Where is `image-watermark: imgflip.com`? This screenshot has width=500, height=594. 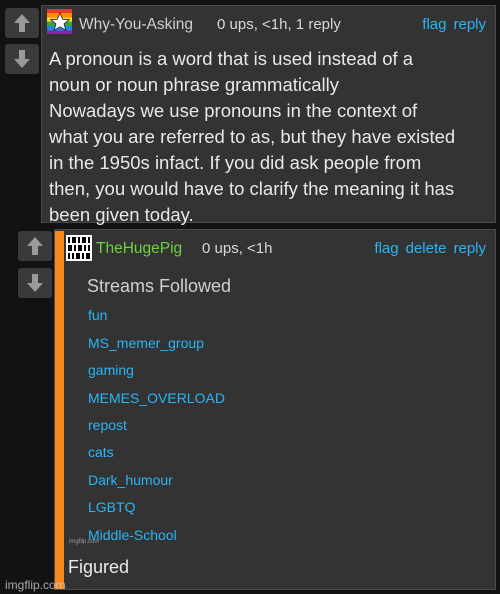 image-watermark: imgflip.com is located at coordinates (84, 542).